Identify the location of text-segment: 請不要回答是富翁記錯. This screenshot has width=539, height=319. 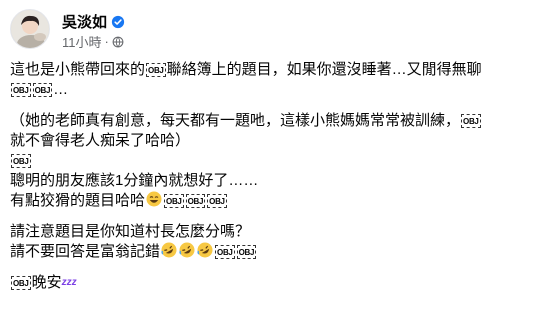
(85, 251).